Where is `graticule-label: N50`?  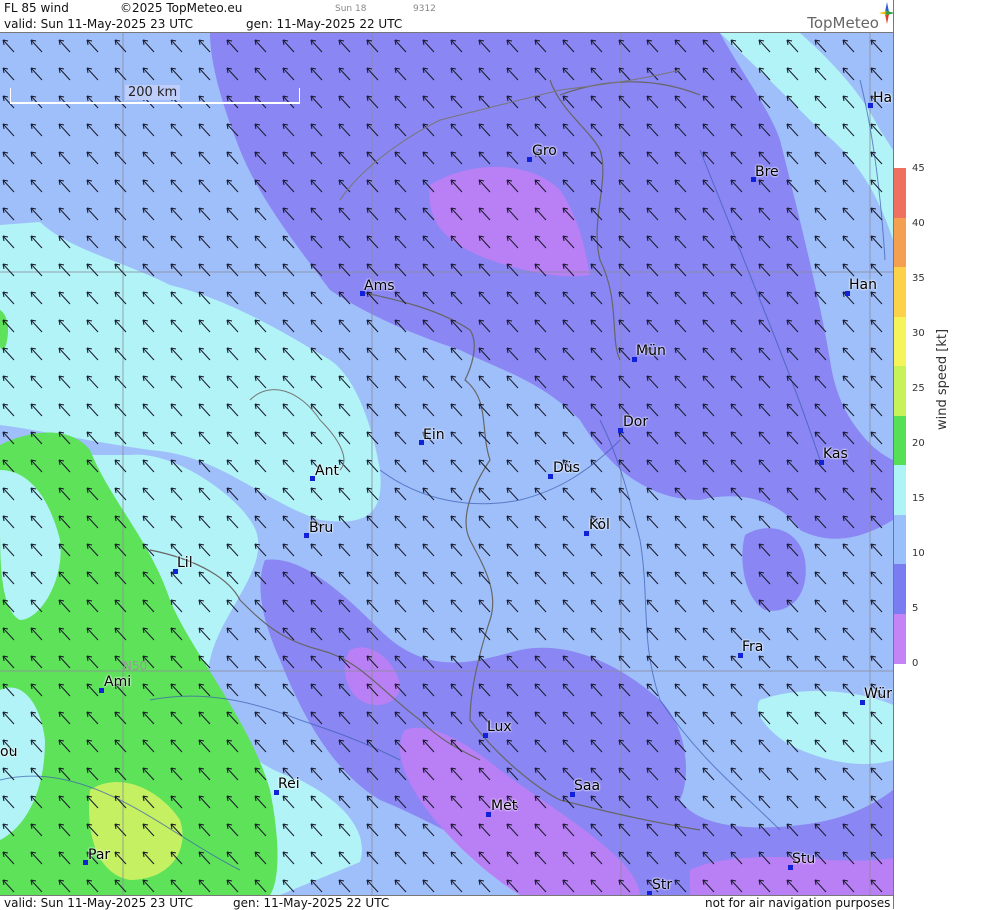 graticule-label: N50 is located at coordinates (135, 666).